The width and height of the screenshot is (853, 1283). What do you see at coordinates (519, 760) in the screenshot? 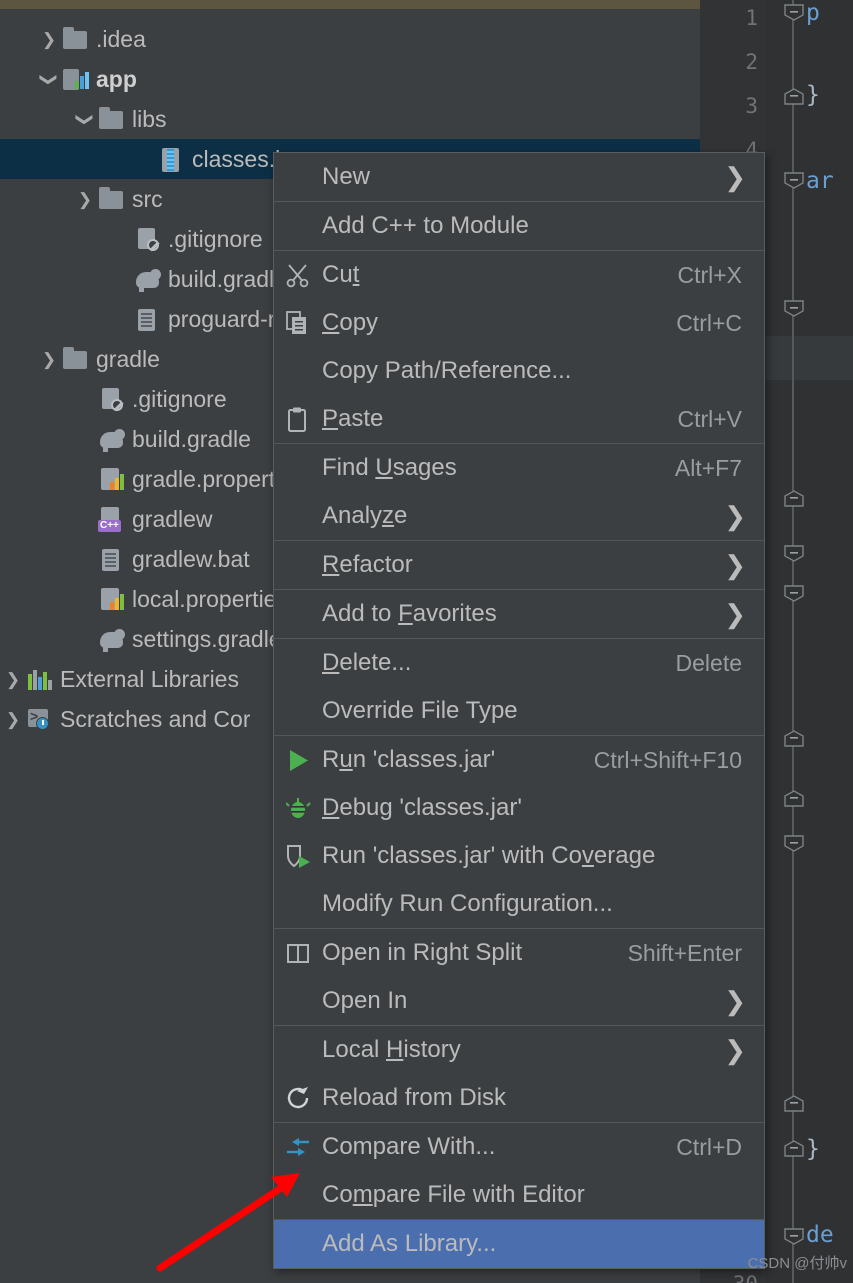
I see `menu-item: Run 'classes.jar' Ctrl+Shift+F10` at bounding box center [519, 760].